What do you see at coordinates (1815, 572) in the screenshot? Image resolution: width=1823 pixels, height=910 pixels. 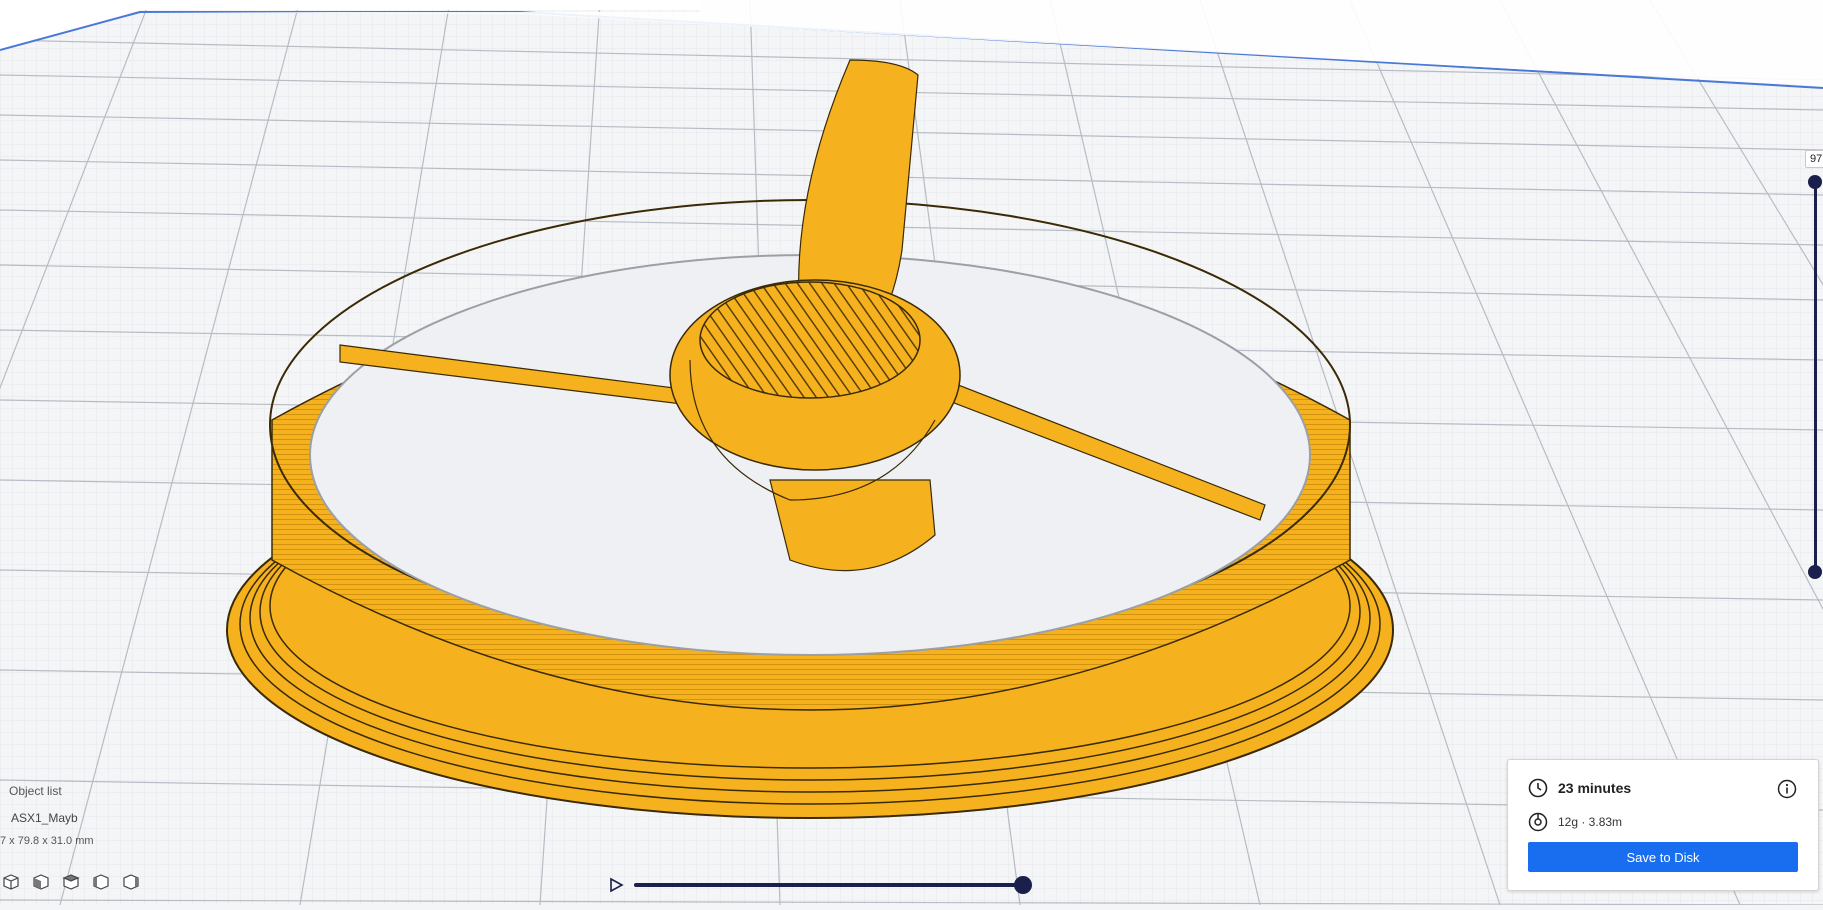 I see `layer-slider-bottom-handle` at bounding box center [1815, 572].